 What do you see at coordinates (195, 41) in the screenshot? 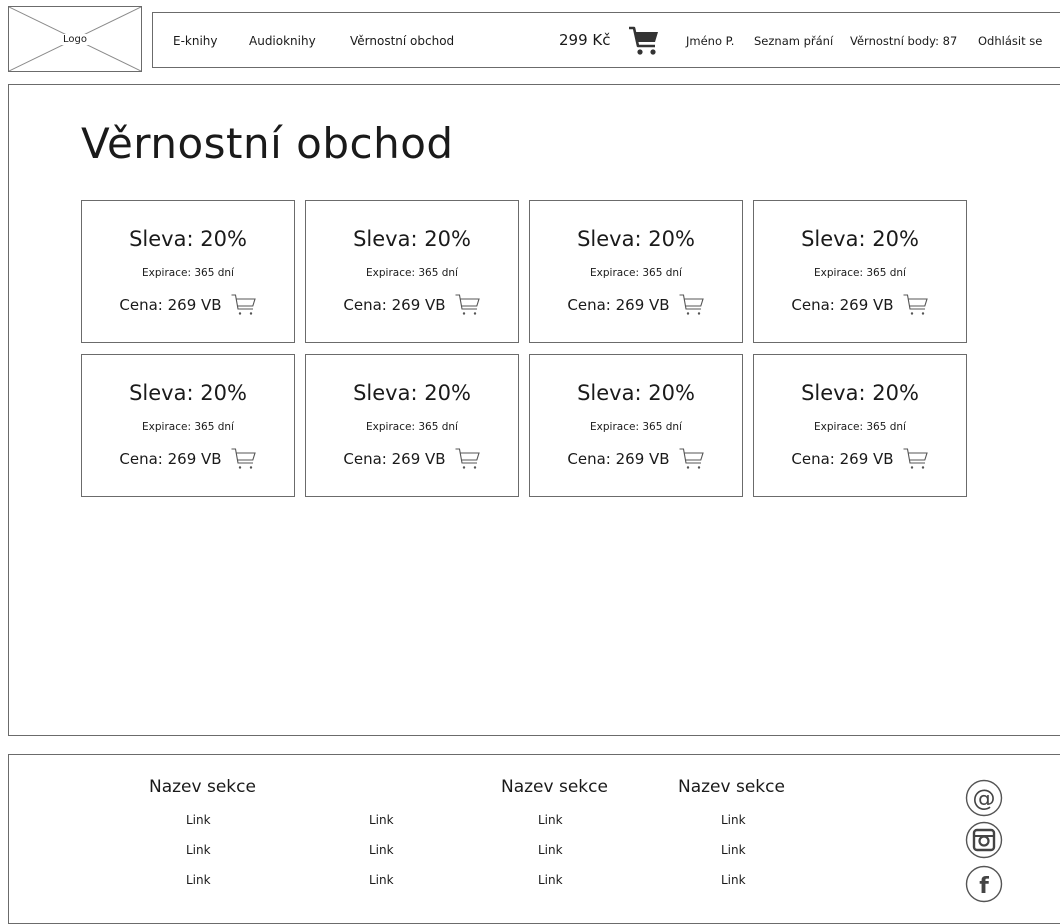
I see `nav-ebooks: E-knihy` at bounding box center [195, 41].